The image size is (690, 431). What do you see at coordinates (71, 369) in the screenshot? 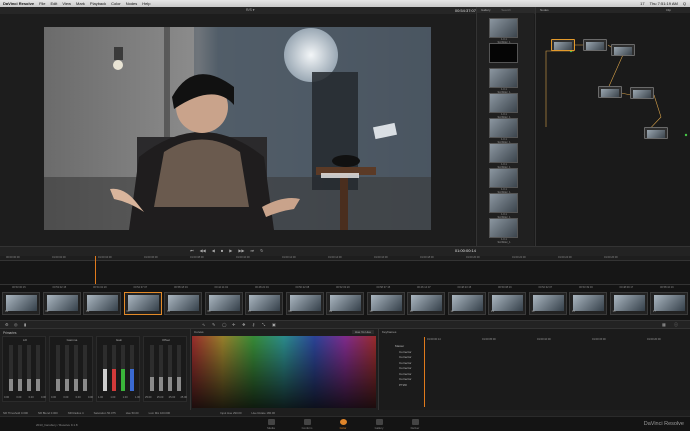
I see `wheel-gamma: Gamma 0.00 0.00 0.00 0.00` at bounding box center [71, 369].